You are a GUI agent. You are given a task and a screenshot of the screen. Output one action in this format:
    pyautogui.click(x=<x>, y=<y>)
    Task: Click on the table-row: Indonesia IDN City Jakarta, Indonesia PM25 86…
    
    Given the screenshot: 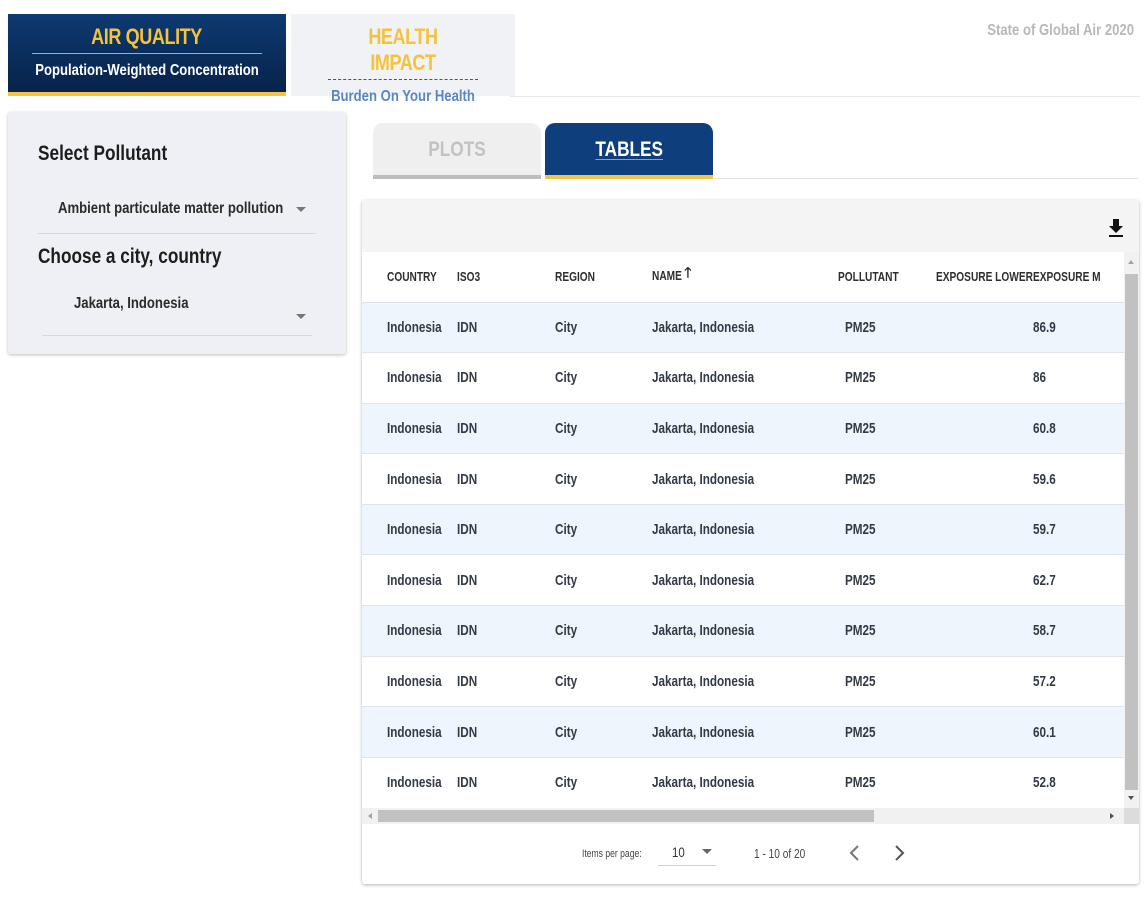 What is the action you would take?
    pyautogui.click(x=743, y=327)
    